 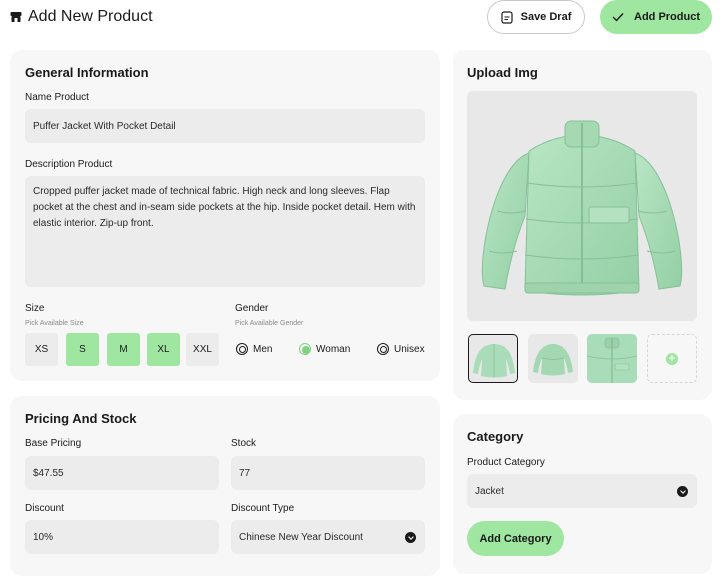 I want to click on title-wrap: Add New Product, so click(x=81, y=17).